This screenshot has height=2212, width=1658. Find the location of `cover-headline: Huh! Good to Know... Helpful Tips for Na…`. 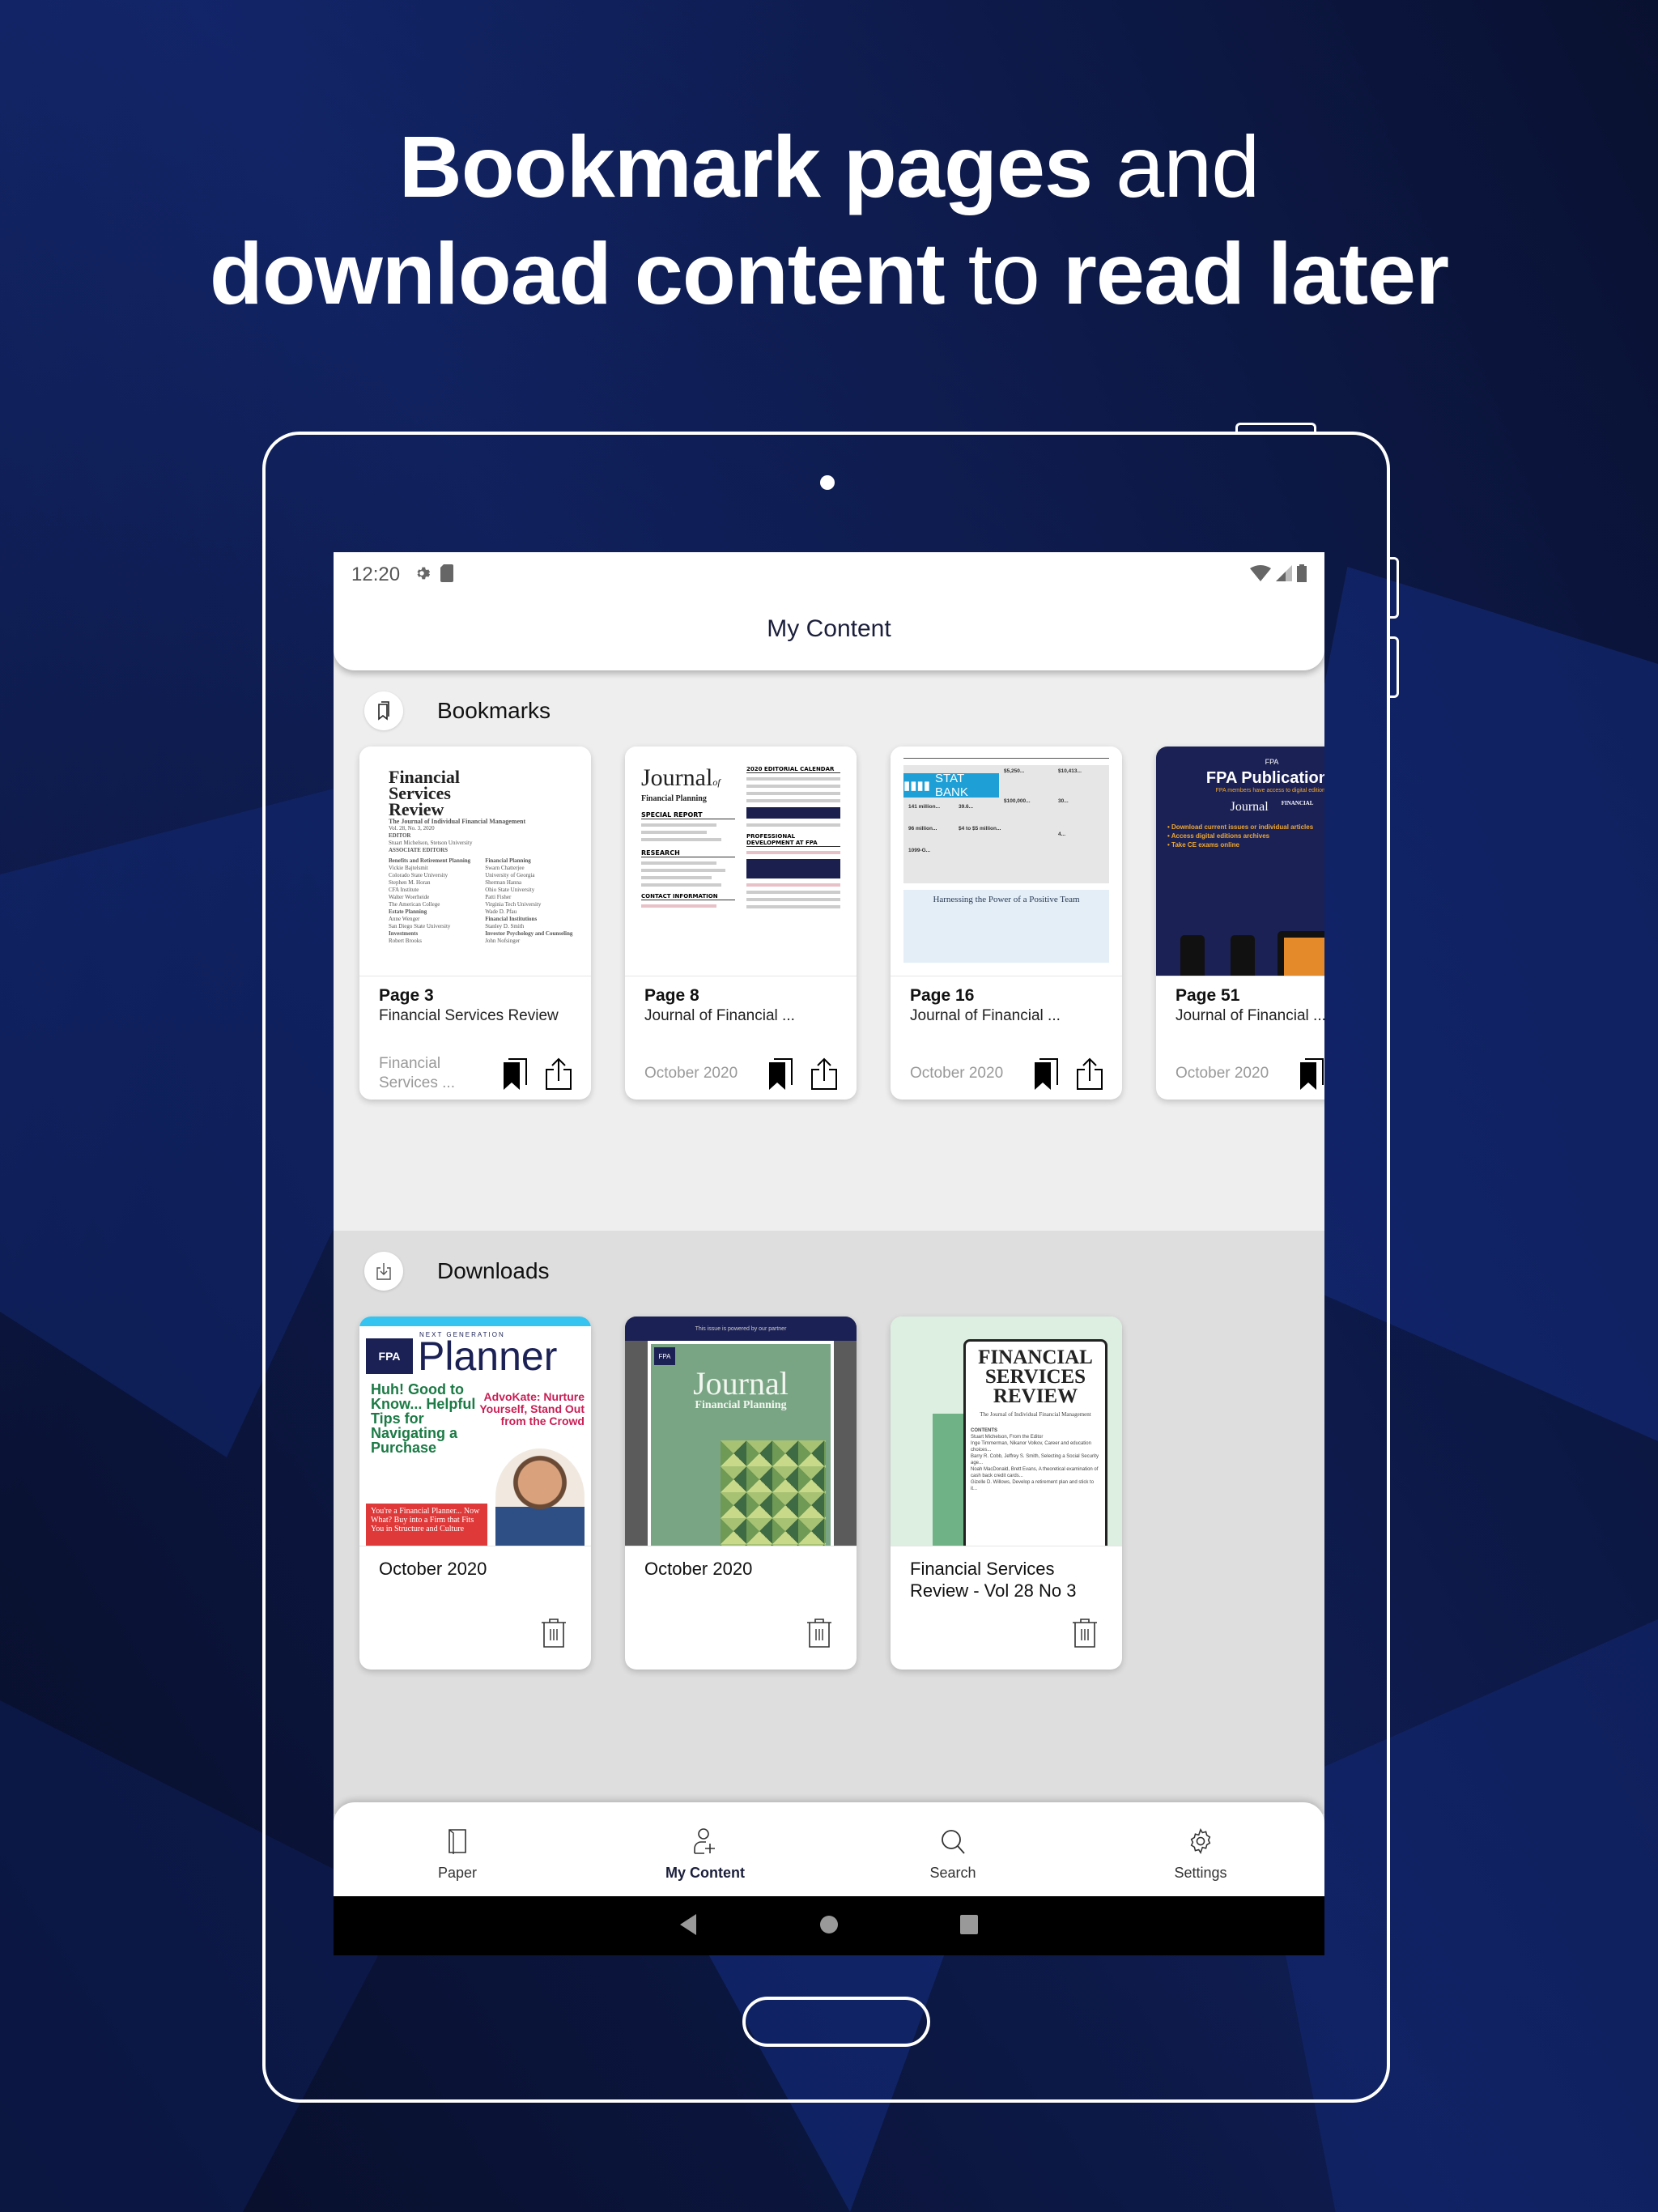

cover-headline: Huh! Good to Know... Helpful Tips for Na… is located at coordinates (423, 1419).